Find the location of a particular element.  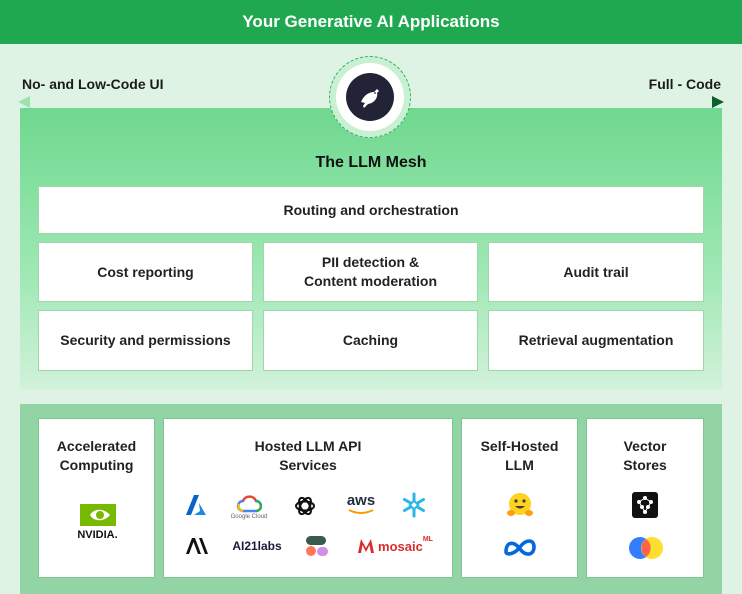

google-cloud-icon: Google Cloud is located at coordinates (249, 507).